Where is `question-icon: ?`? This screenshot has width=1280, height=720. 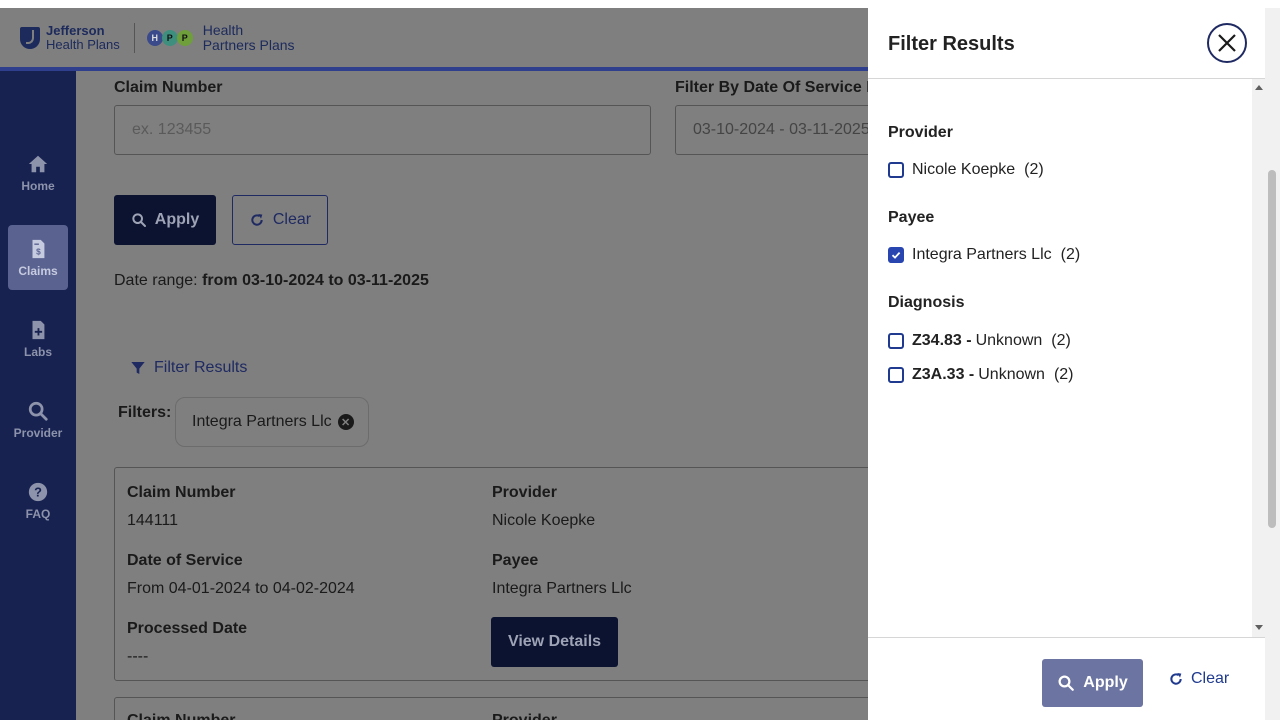
question-icon: ? is located at coordinates (38, 491).